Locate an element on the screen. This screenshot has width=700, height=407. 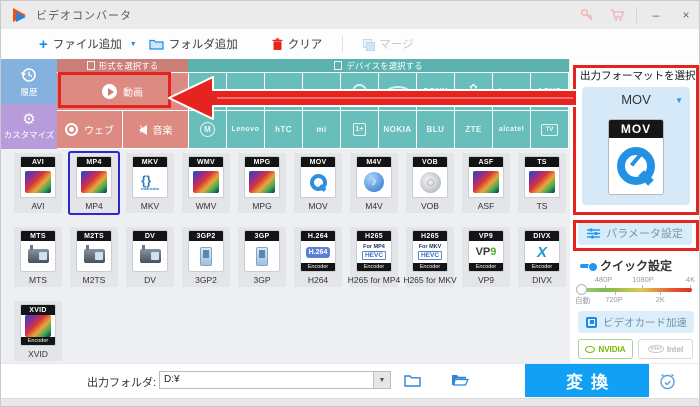
asf-file-icon: ASF is located at coordinates (486, 177).